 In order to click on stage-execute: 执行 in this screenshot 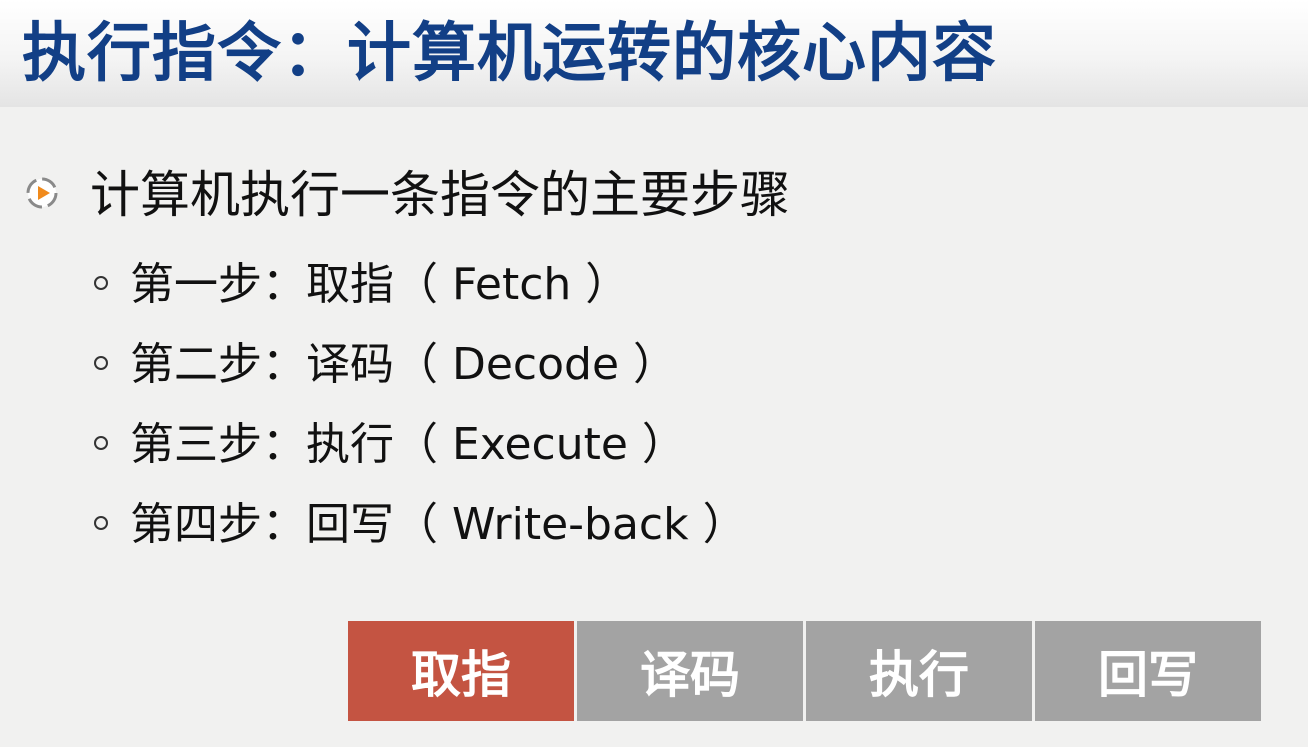, I will do `click(919, 671)`.